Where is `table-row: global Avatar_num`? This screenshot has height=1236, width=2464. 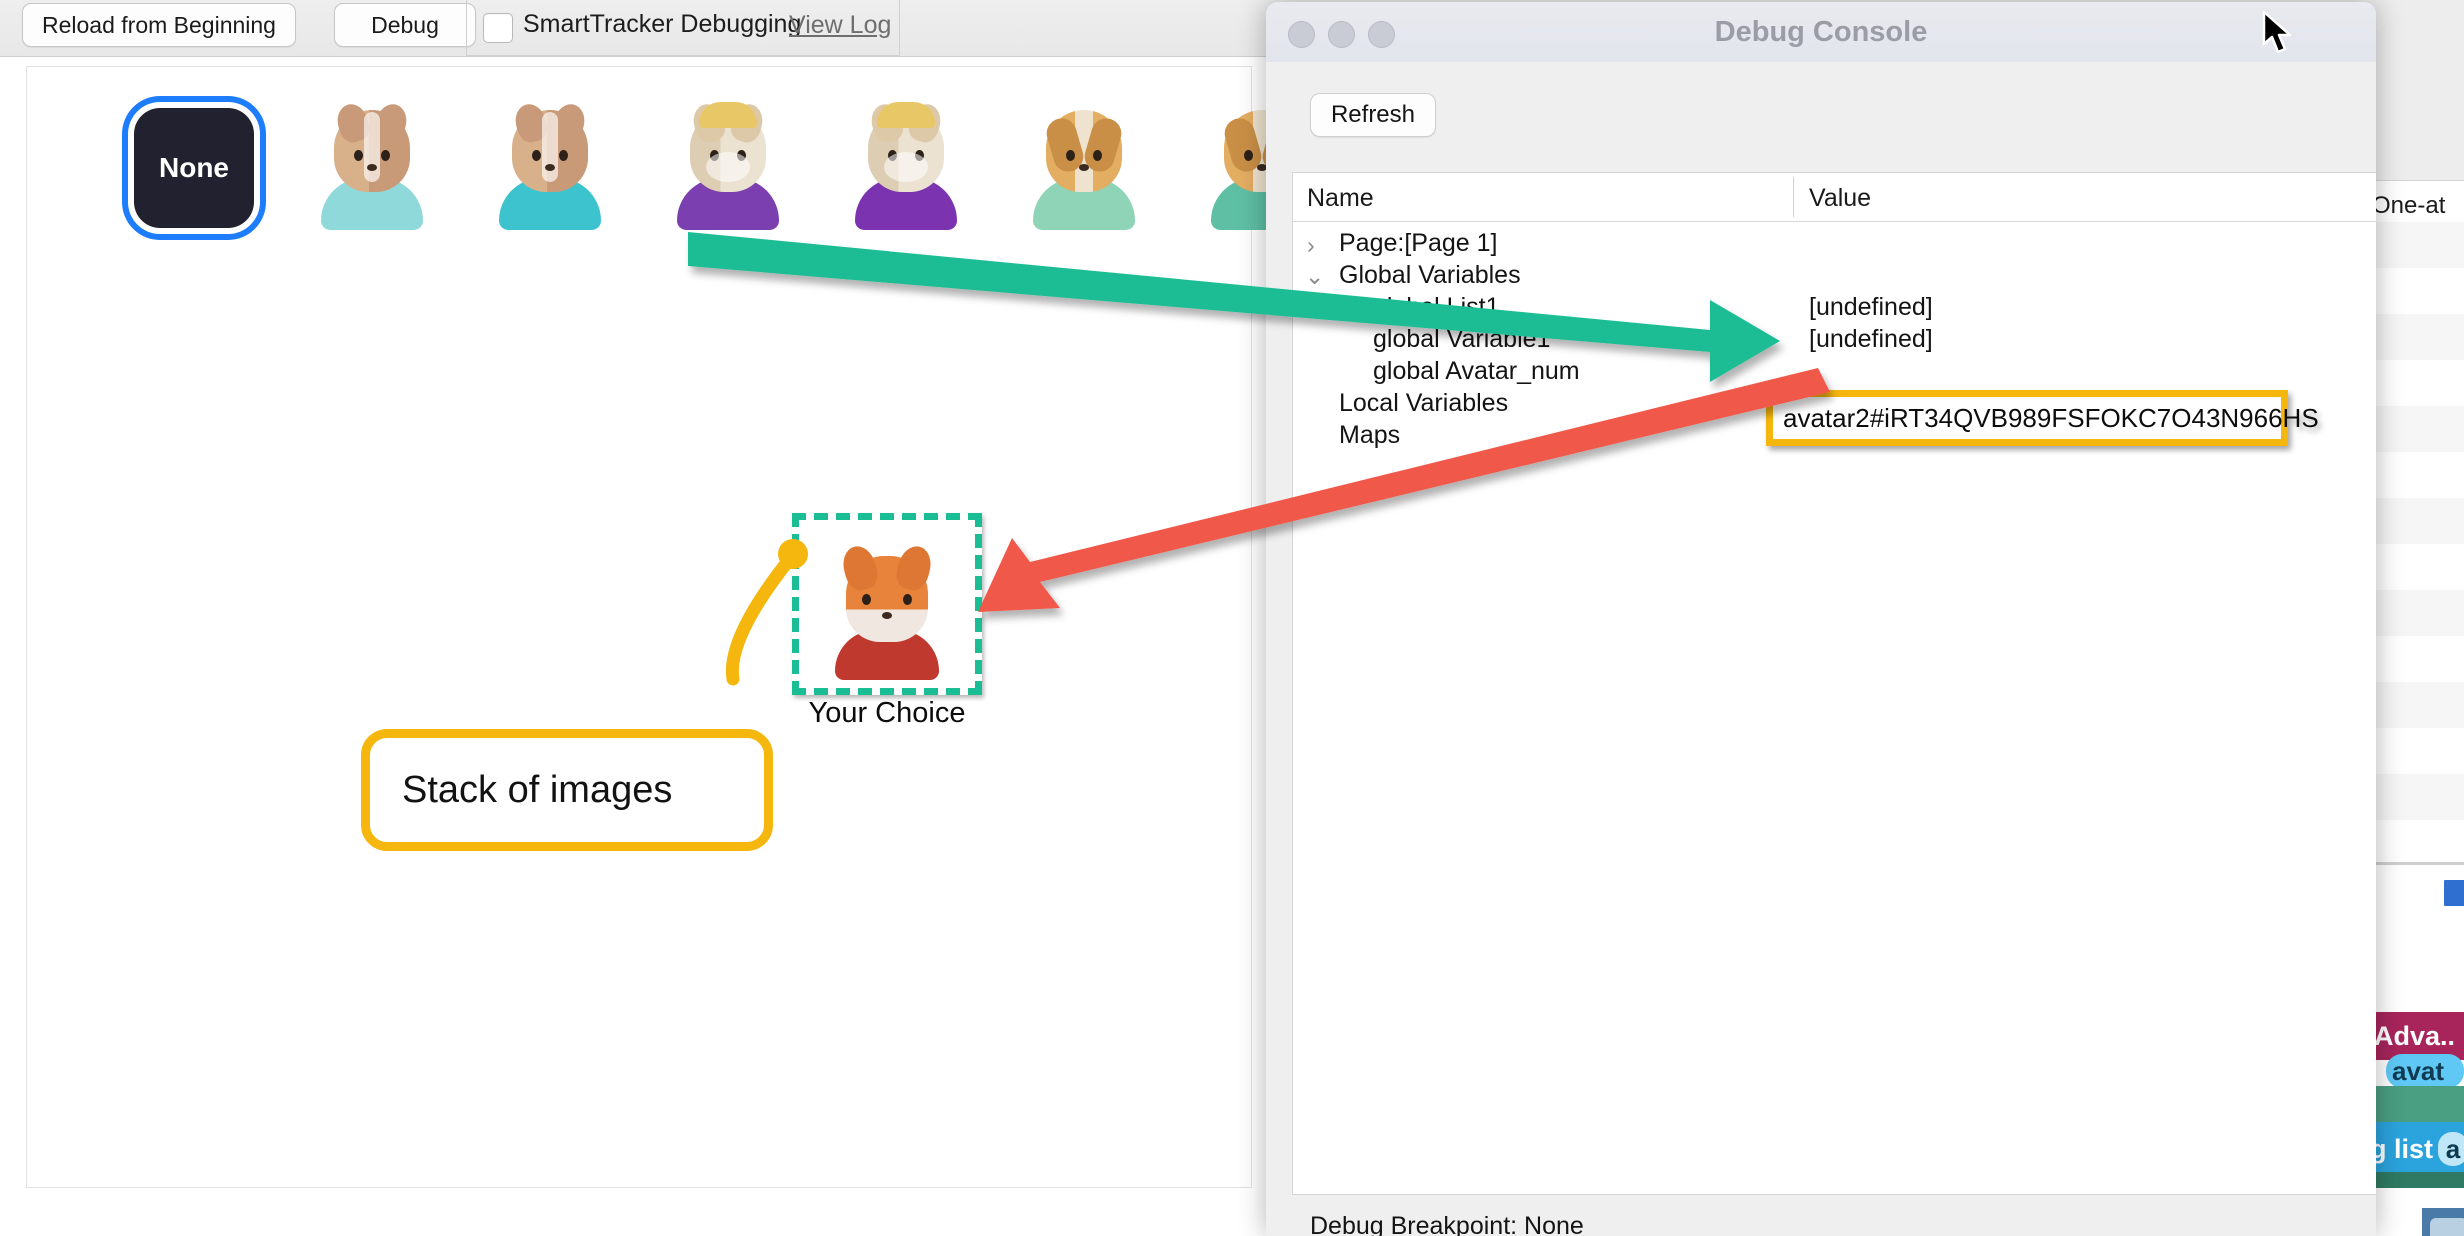
table-row: global Avatar_num is located at coordinates (1834, 372).